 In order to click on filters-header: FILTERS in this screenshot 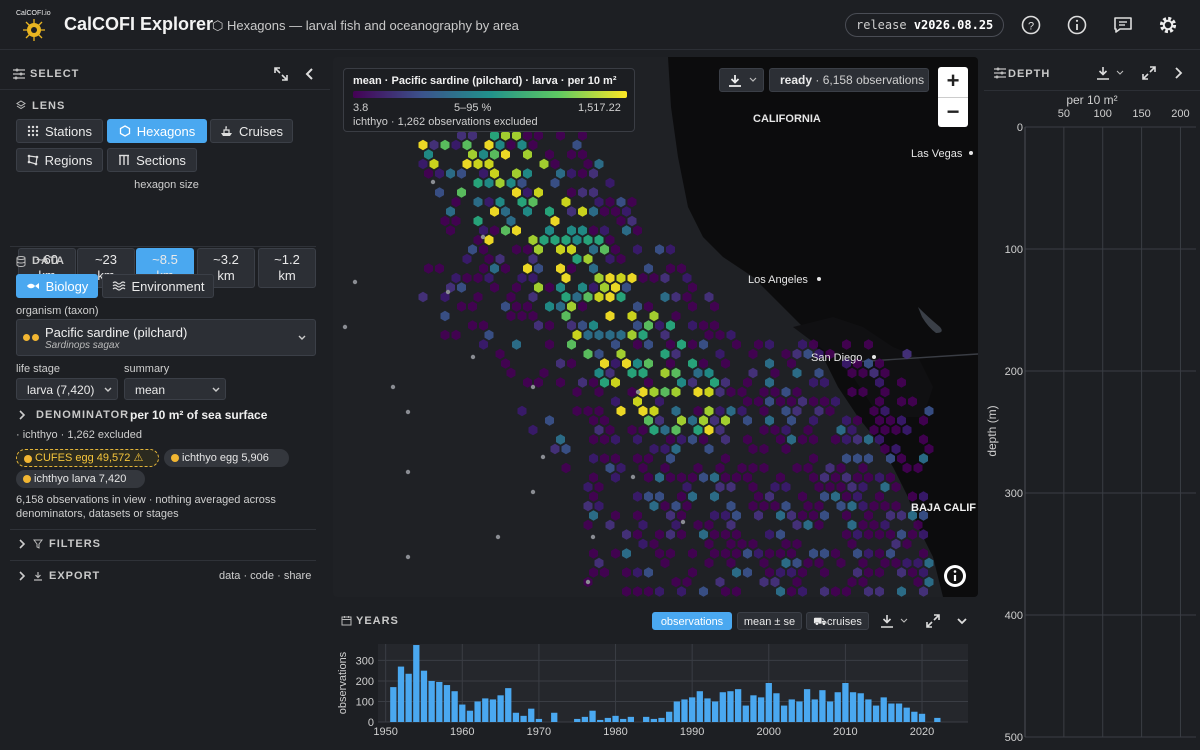, I will do `click(75, 544)`.